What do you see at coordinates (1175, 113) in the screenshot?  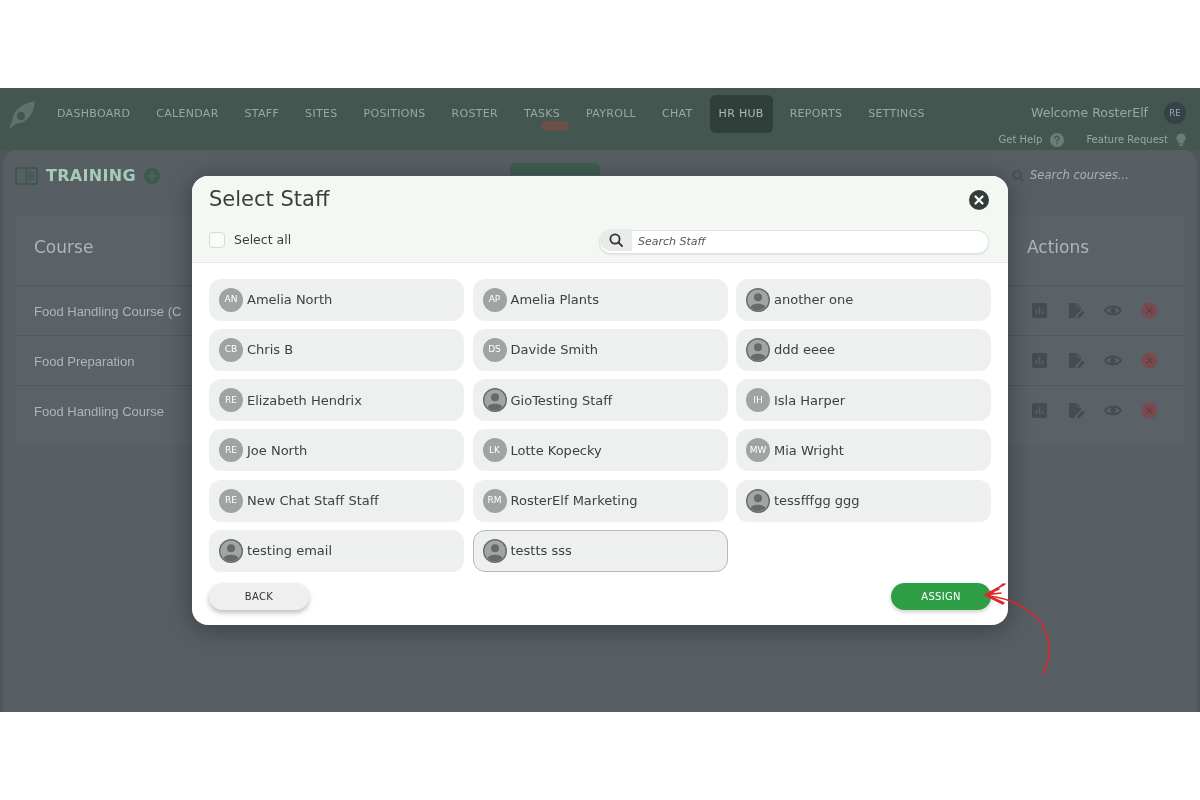 I see `user-avatar: RE` at bounding box center [1175, 113].